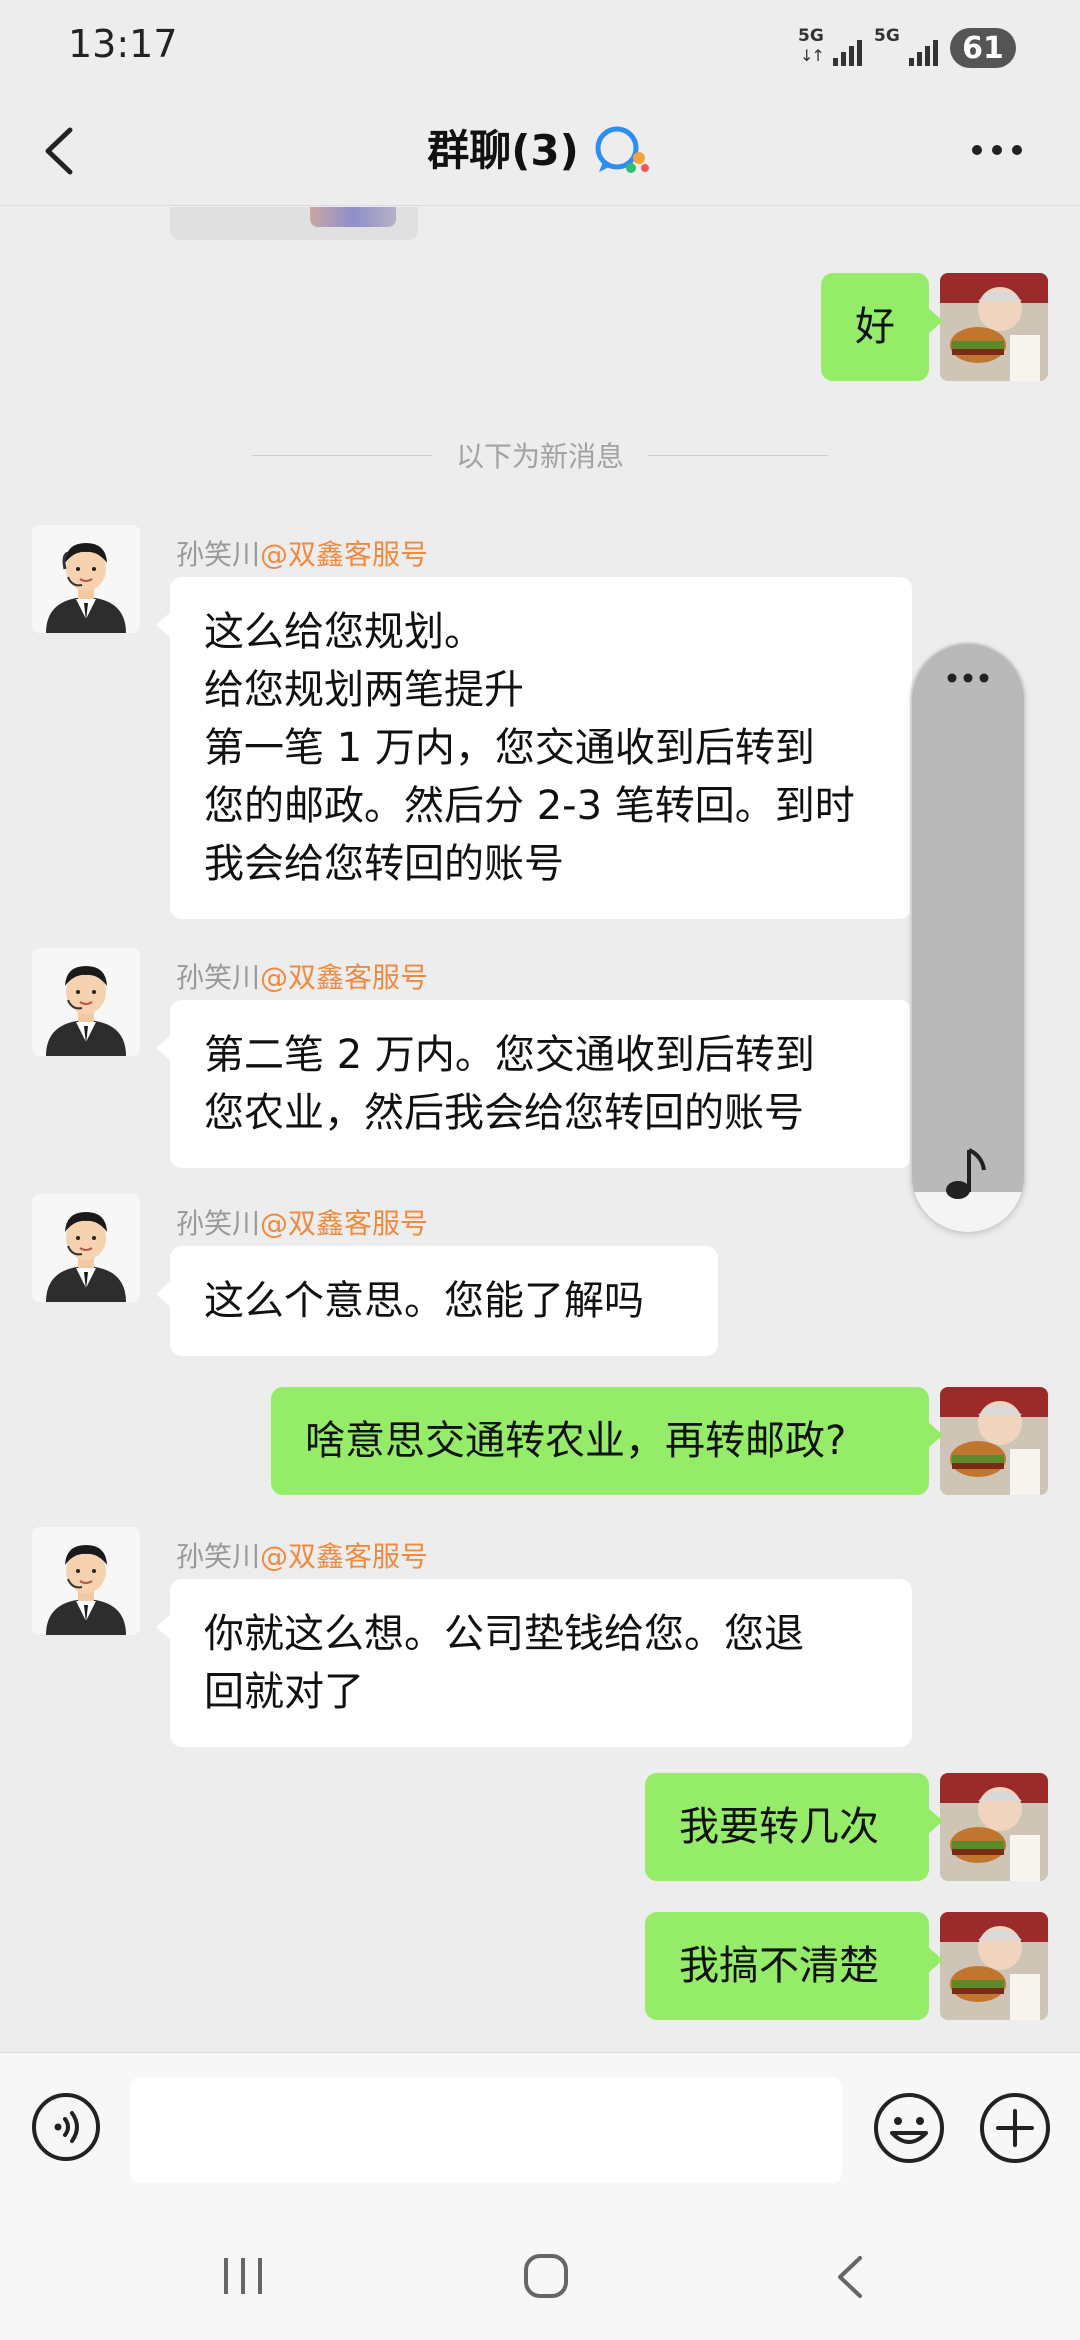 The width and height of the screenshot is (1080, 2340). Describe the element at coordinates (284, 1692) in the screenshot. I see `message-line: 回就对了` at that location.